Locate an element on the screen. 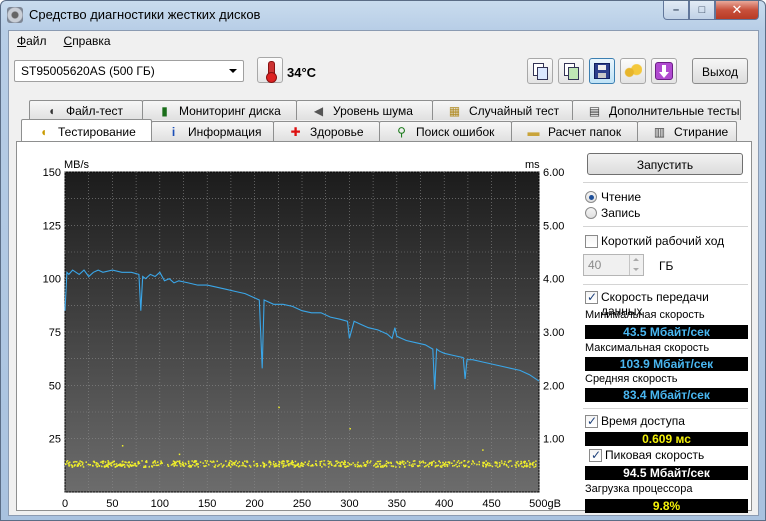 This screenshot has width=766, height=521. start-button: Запустить is located at coordinates (665, 164).